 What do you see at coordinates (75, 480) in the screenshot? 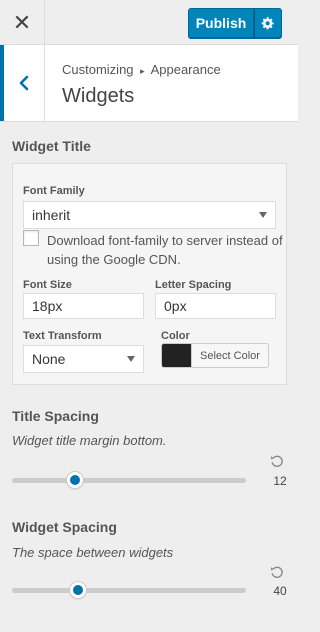
I see `title-spacing-slider-handle` at bounding box center [75, 480].